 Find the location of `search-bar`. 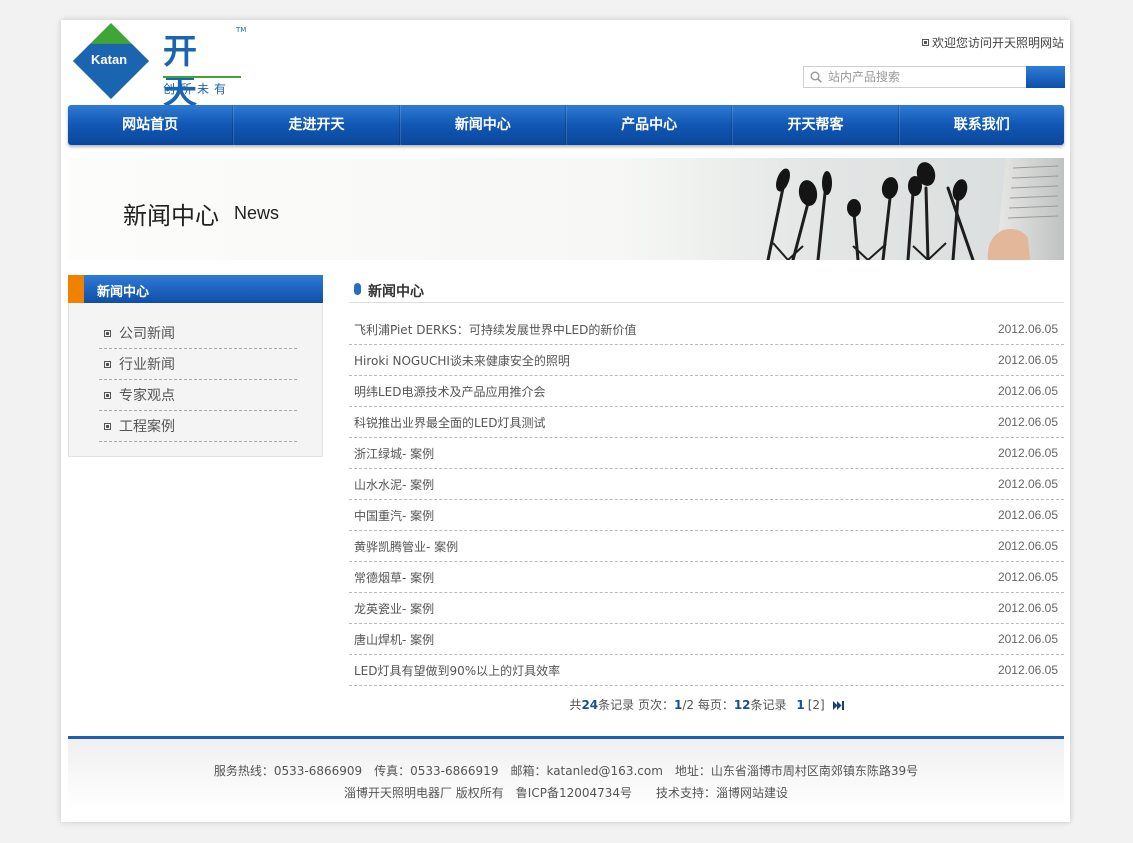

search-bar is located at coordinates (934, 77).